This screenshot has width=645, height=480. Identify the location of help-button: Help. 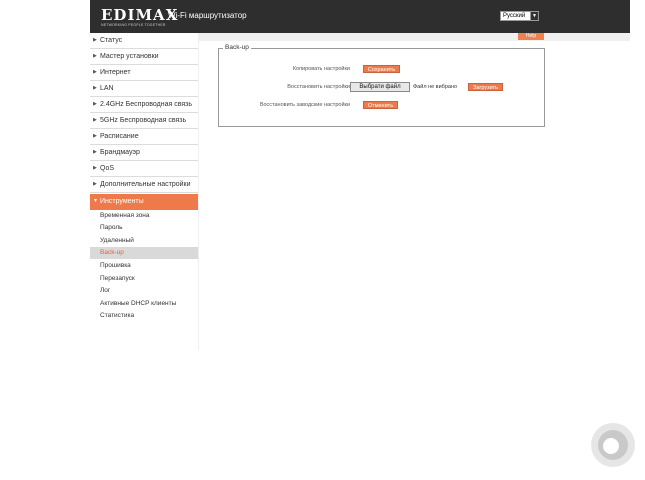
(531, 36).